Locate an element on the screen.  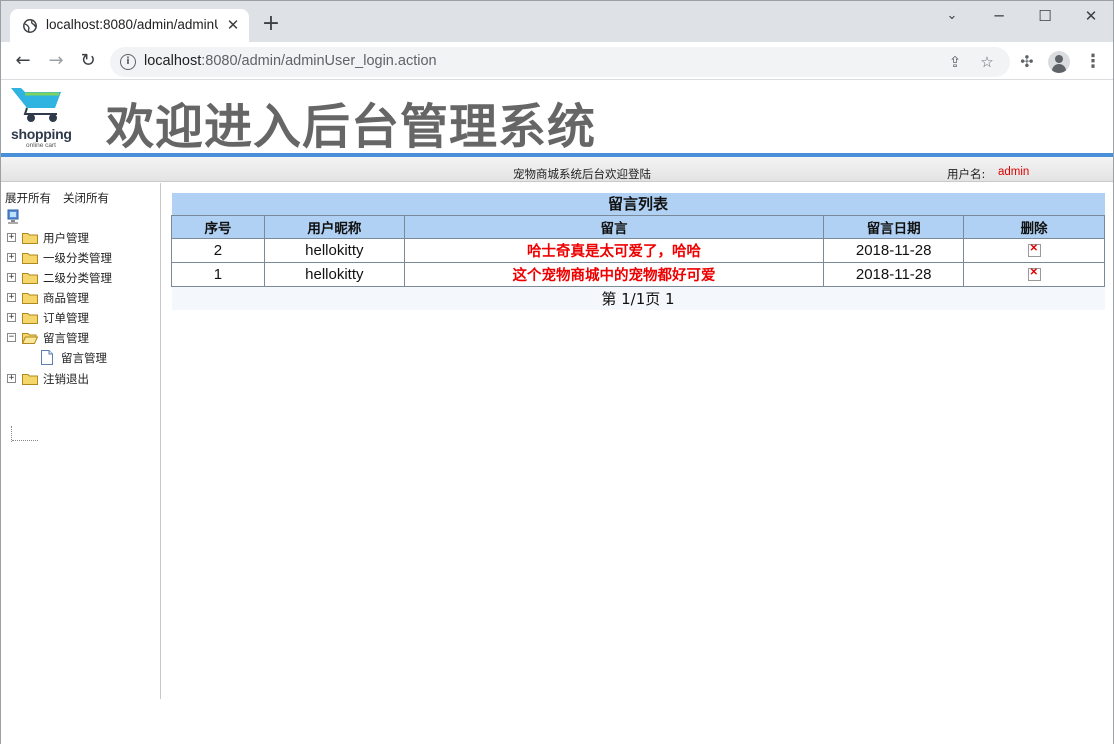
table-row: 2 hellokitty 哈士奇真是太可爱了，哈哈 2018-11-28 is located at coordinates (638, 250).